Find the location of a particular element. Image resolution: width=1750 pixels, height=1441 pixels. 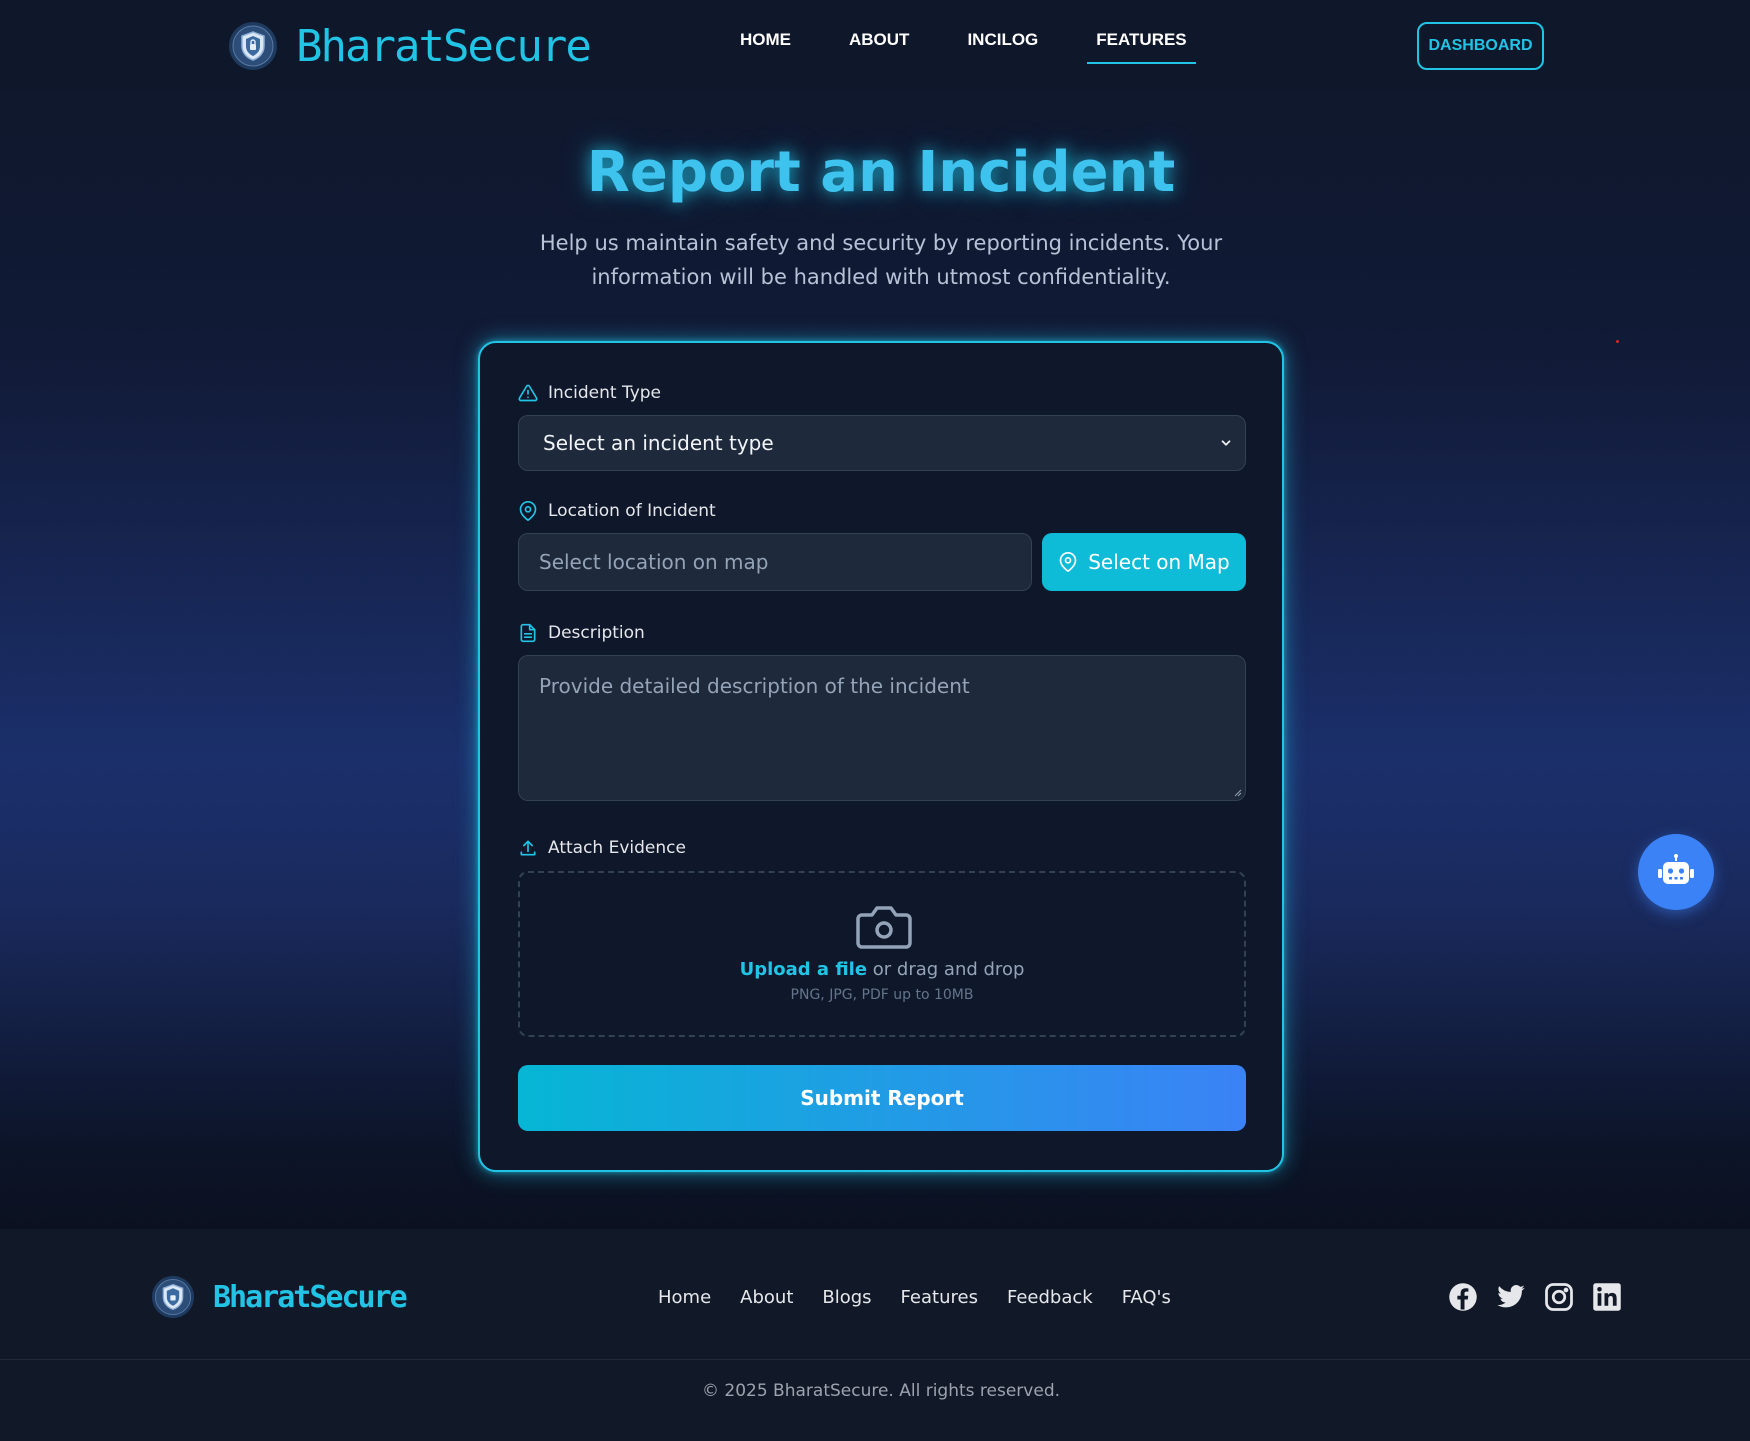

twitter-icon is located at coordinates (1511, 1297).